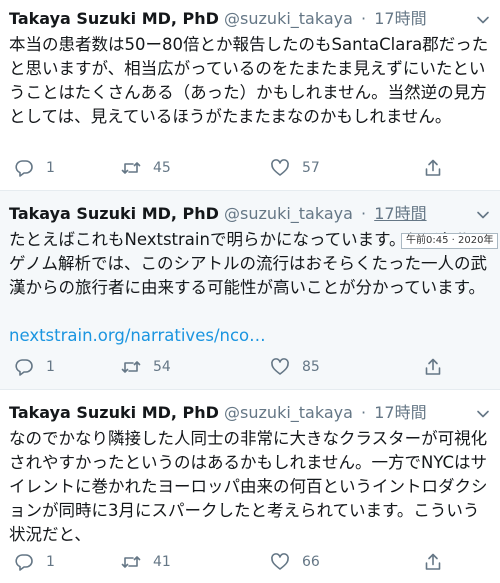 This screenshot has height=583, width=500. Describe the element at coordinates (249, 562) in the screenshot. I see `tweet-actions: 1 41 66` at that location.